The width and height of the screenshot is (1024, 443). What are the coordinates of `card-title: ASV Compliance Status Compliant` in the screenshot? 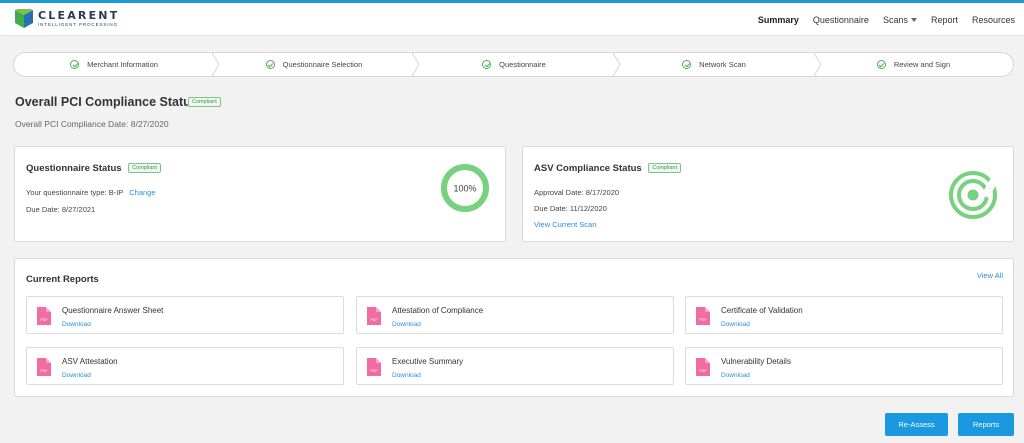 It's located at (608, 168).